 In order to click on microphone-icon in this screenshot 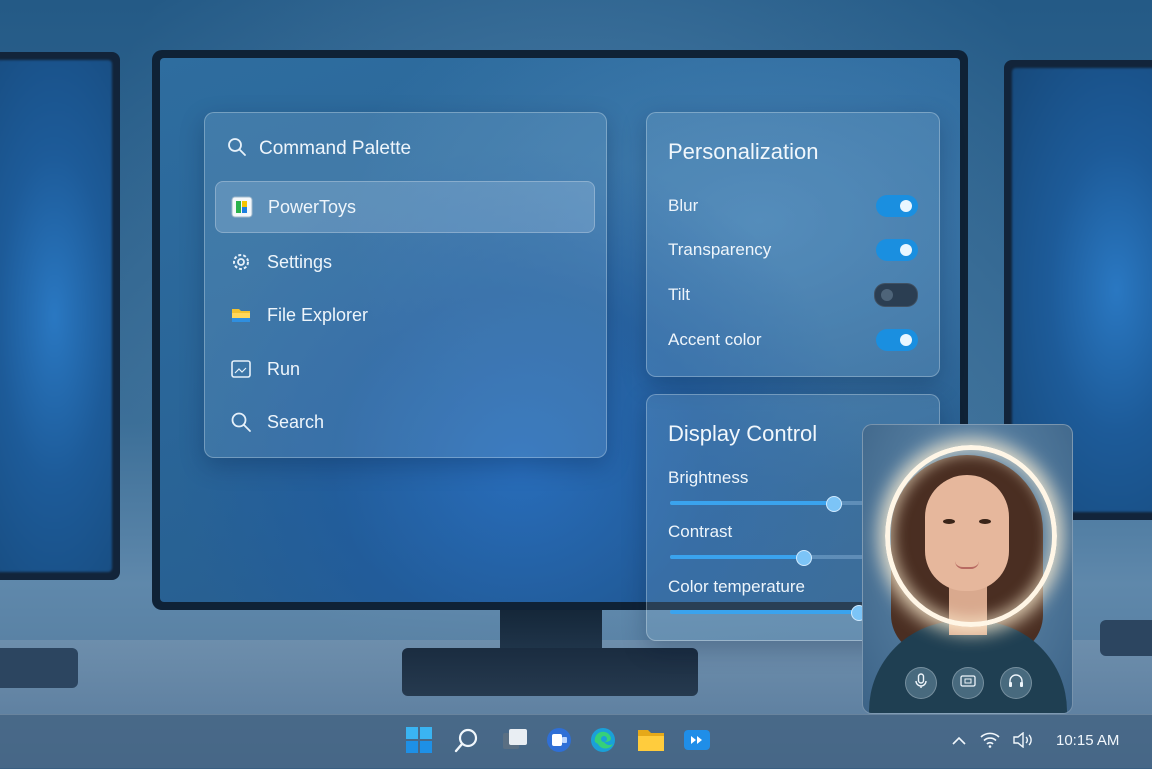, I will do `click(921, 683)`.